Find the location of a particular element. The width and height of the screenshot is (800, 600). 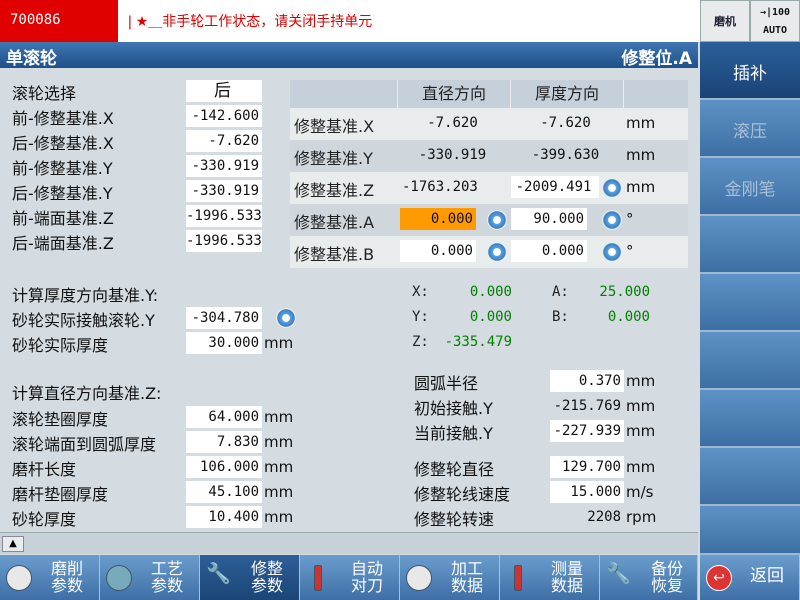

table-row: 修整基准.Y -330.919 -399.630 mm is located at coordinates (489, 156).